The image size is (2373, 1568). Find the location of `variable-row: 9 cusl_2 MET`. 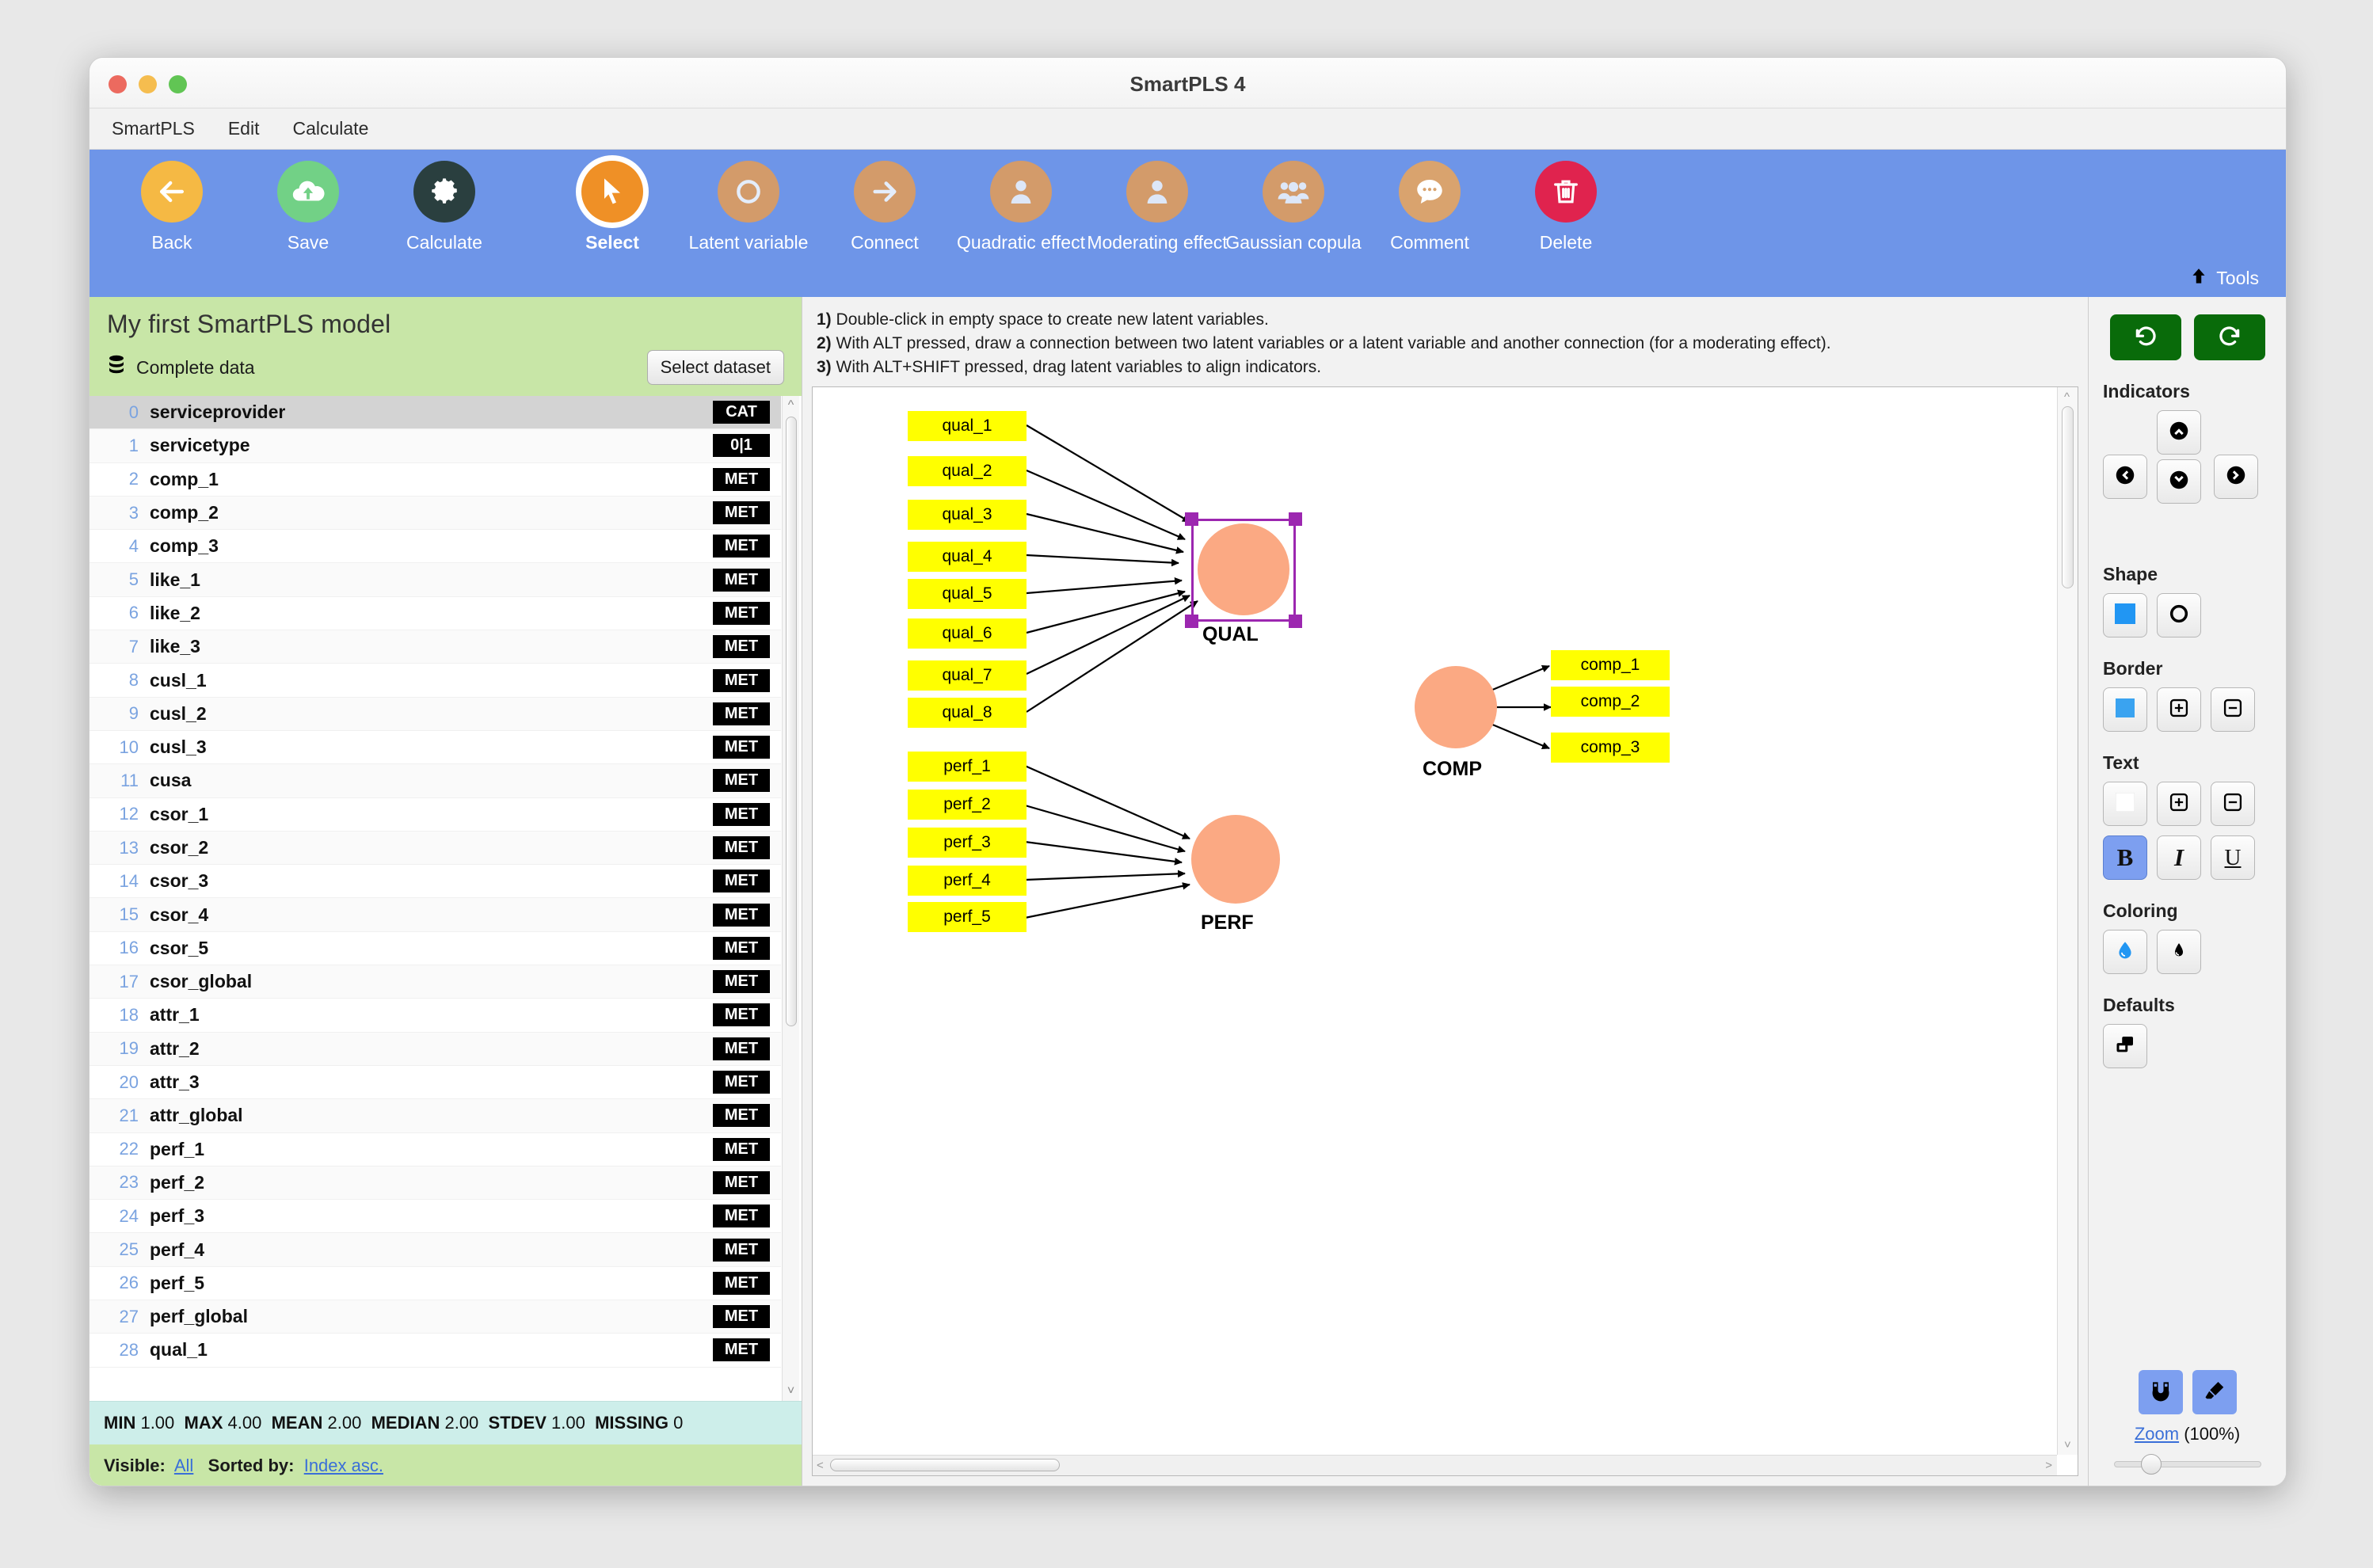

variable-row: 9 cusl_2 MET is located at coordinates (435, 714).